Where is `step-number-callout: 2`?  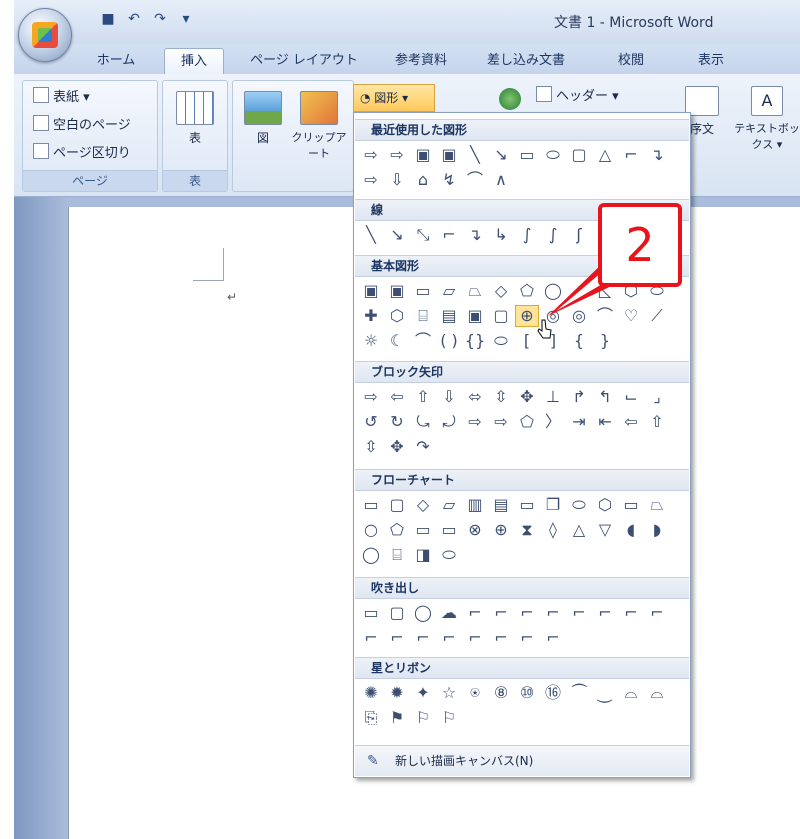
step-number-callout: 2 is located at coordinates (640, 245).